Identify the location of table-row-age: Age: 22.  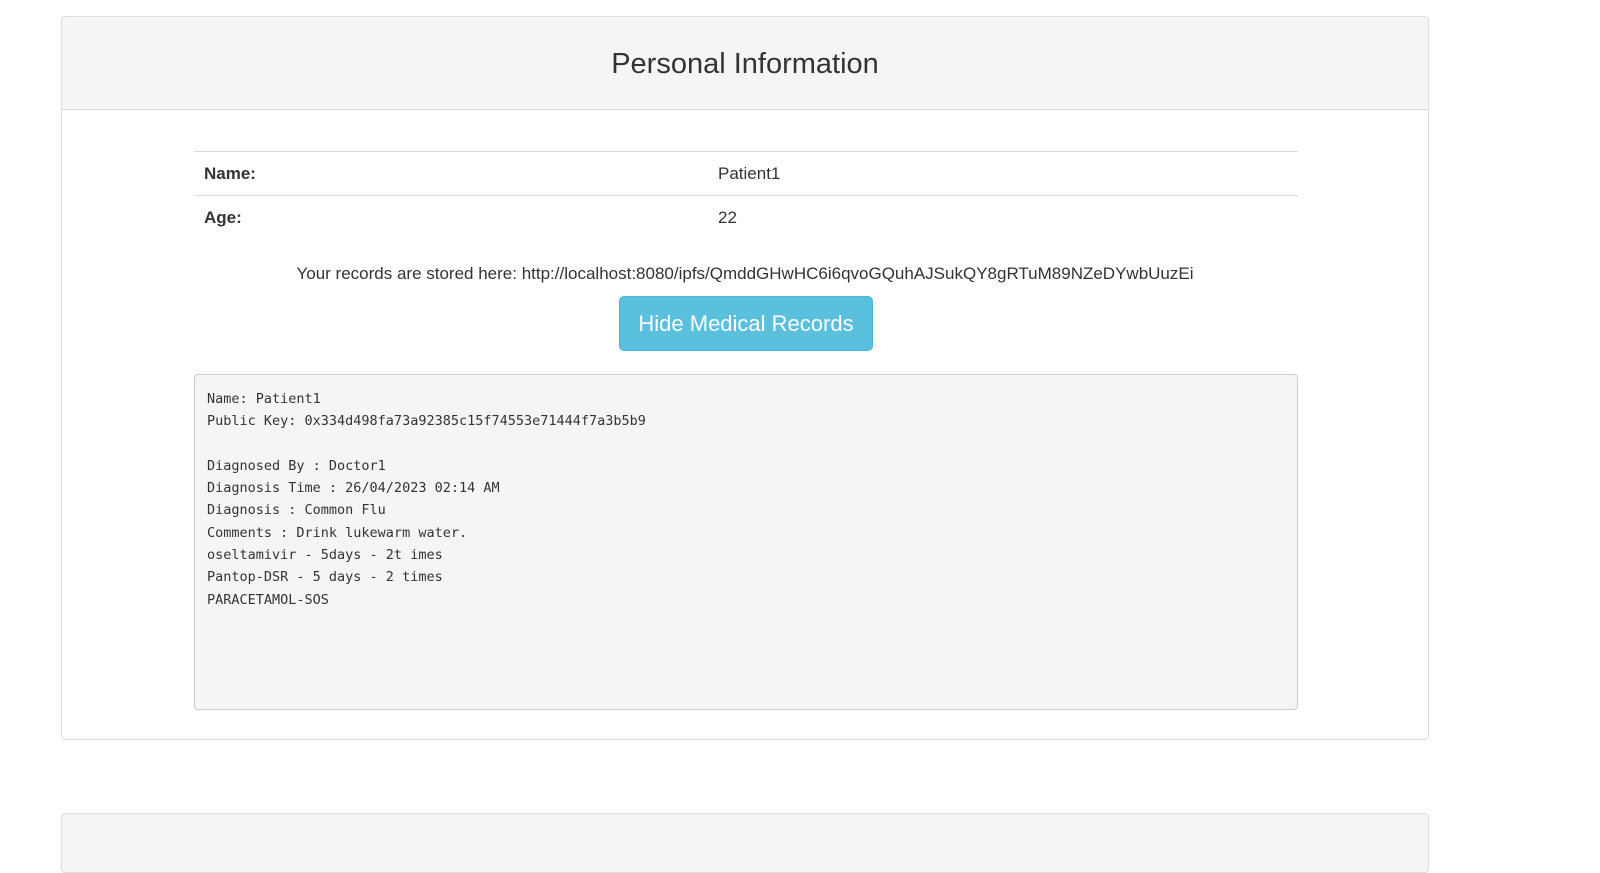
(746, 217).